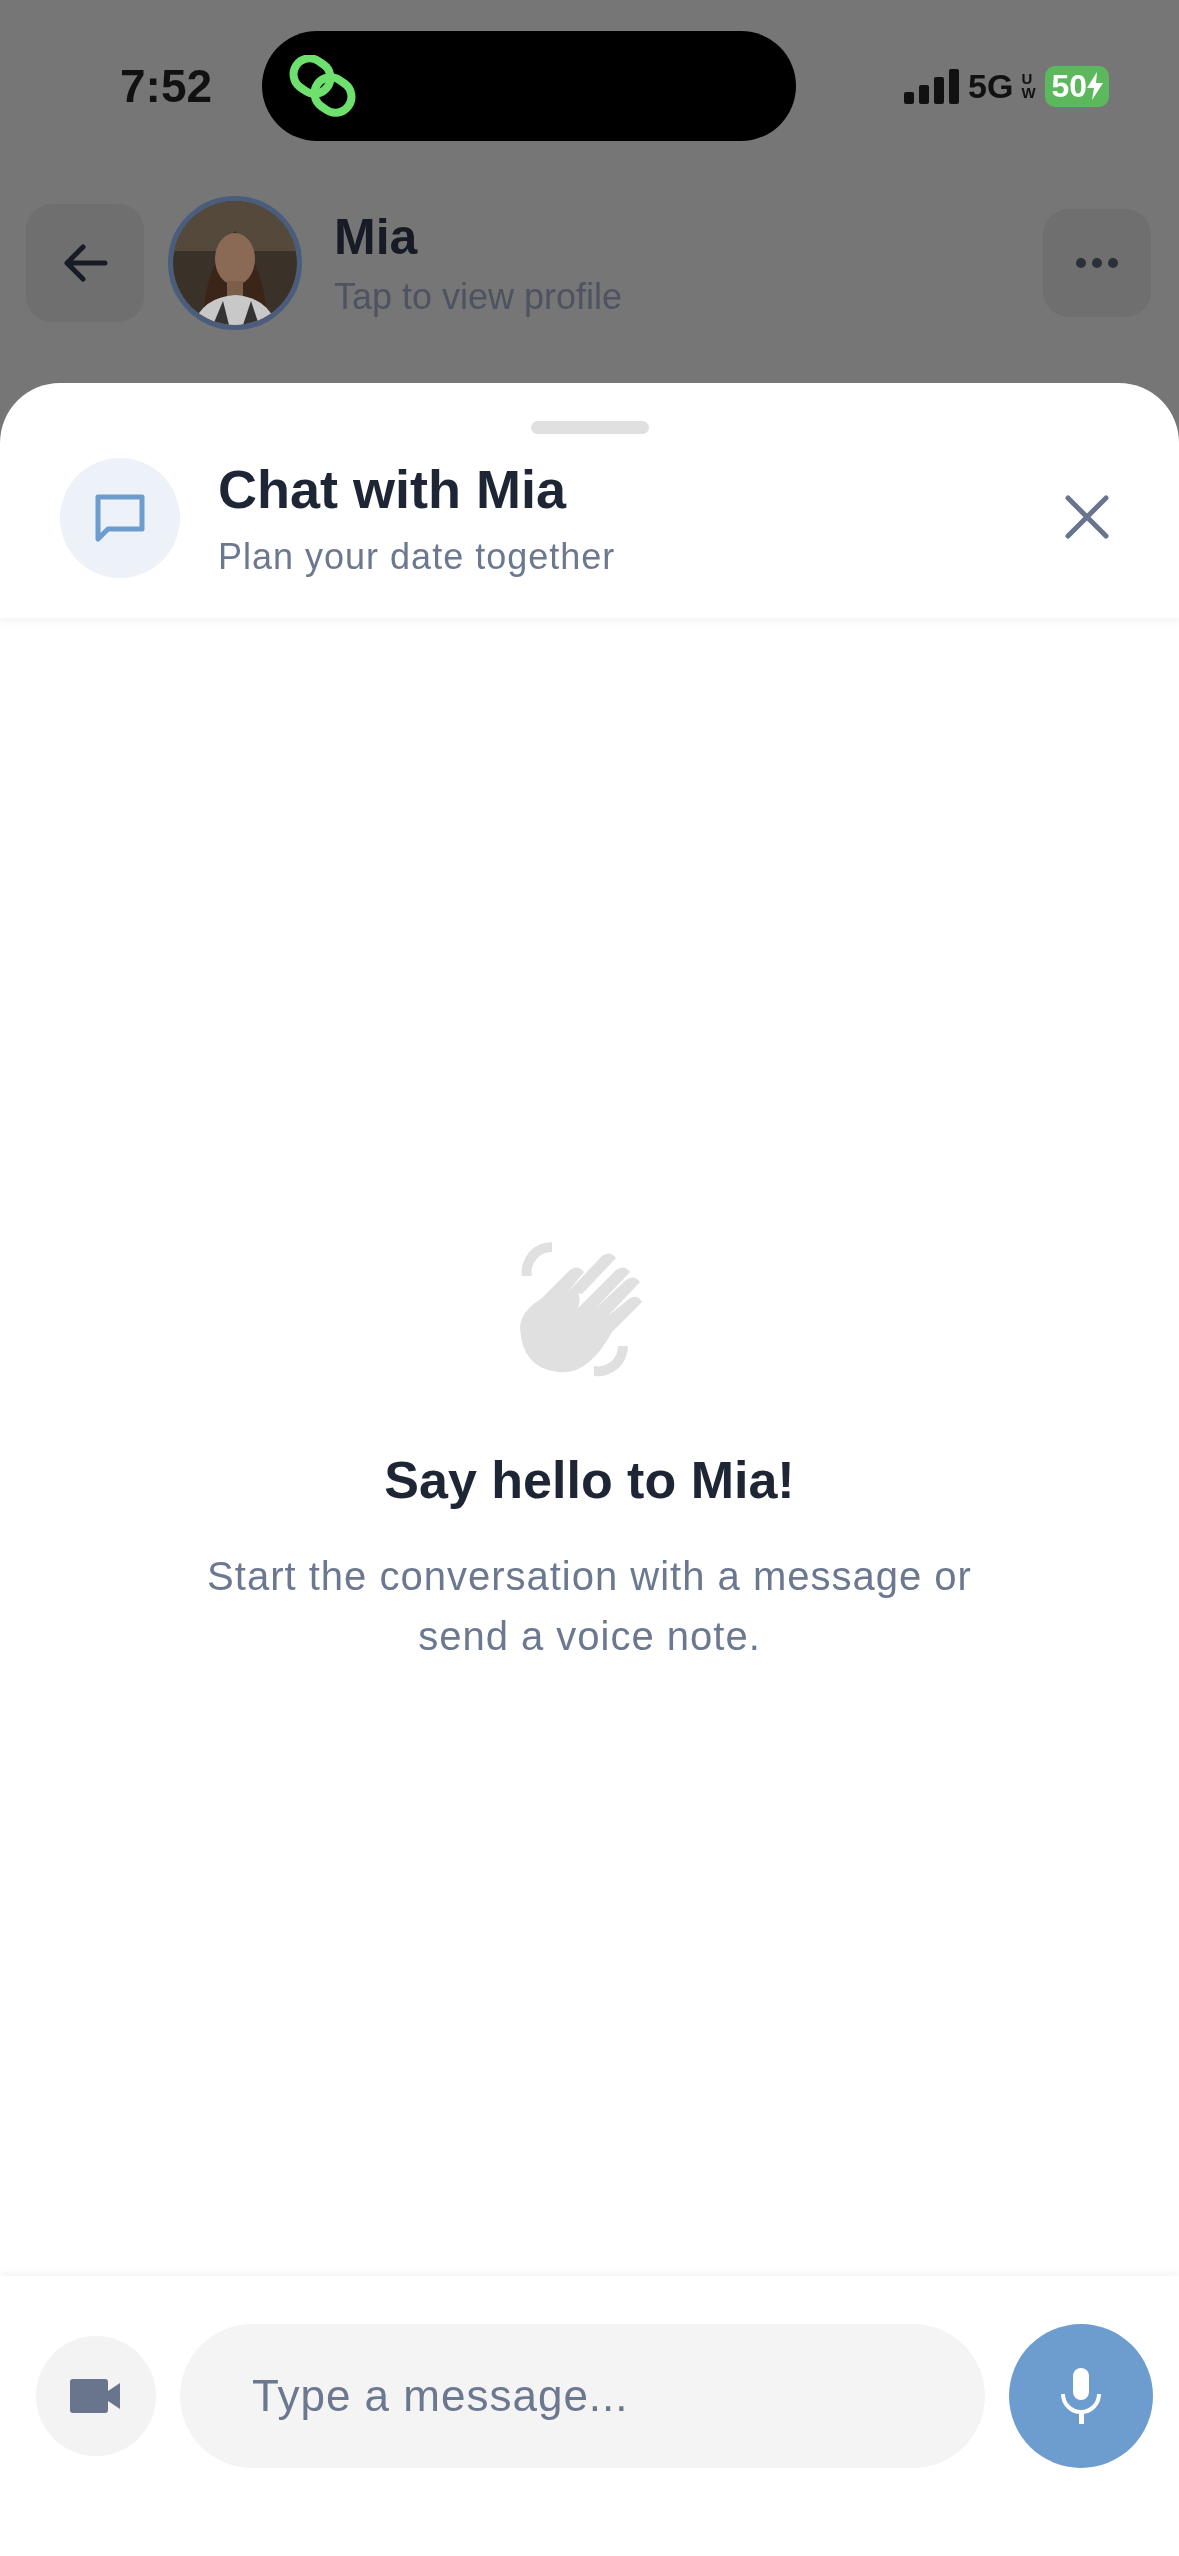 The width and height of the screenshot is (1179, 2556). I want to click on back-button, so click(85, 262).